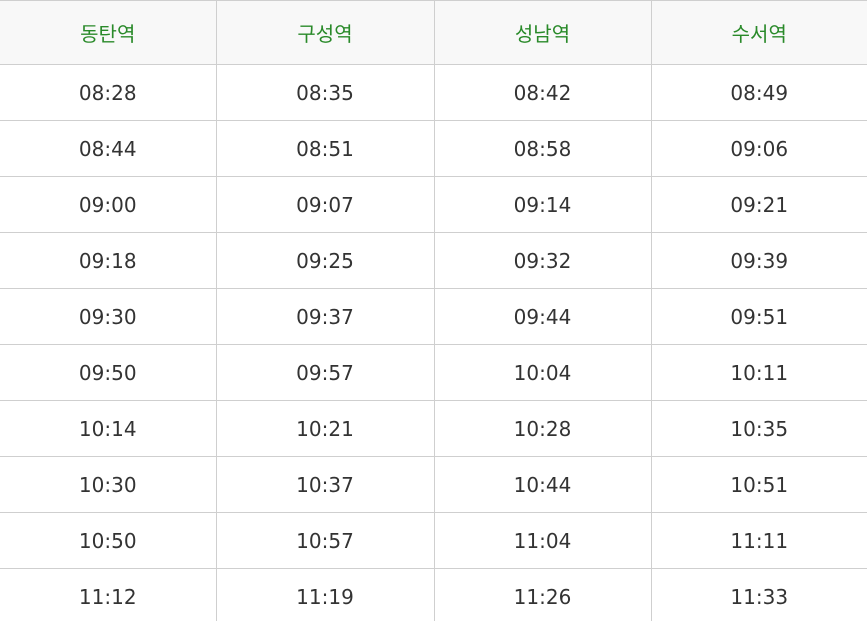 This screenshot has height=621, width=867. What do you see at coordinates (542, 260) in the screenshot?
I see `time-cell-seongnam: 09:32` at bounding box center [542, 260].